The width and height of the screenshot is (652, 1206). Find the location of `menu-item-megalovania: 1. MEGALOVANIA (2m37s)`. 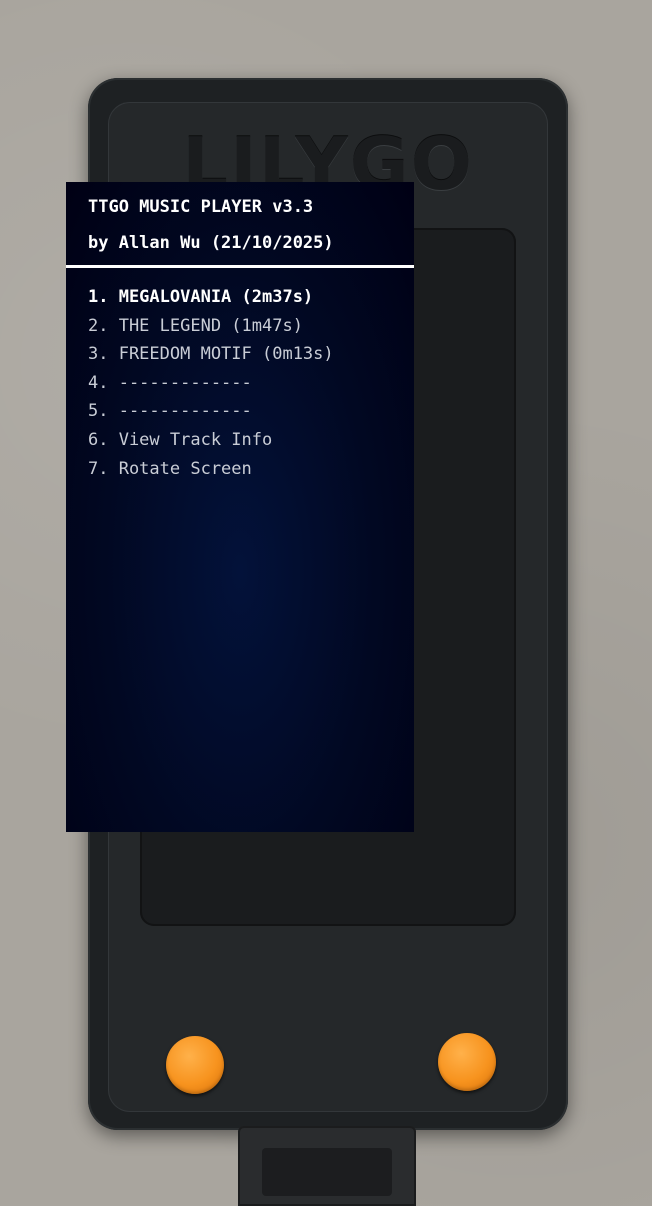

menu-item-megalovania: 1. MEGALOVANIA (2m37s) is located at coordinates (211, 301).